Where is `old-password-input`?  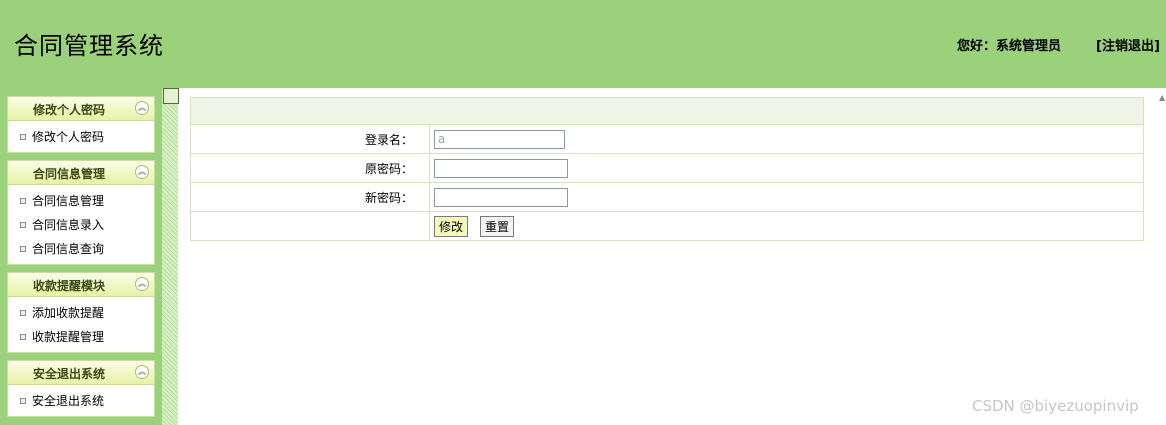
old-password-input is located at coordinates (501, 168).